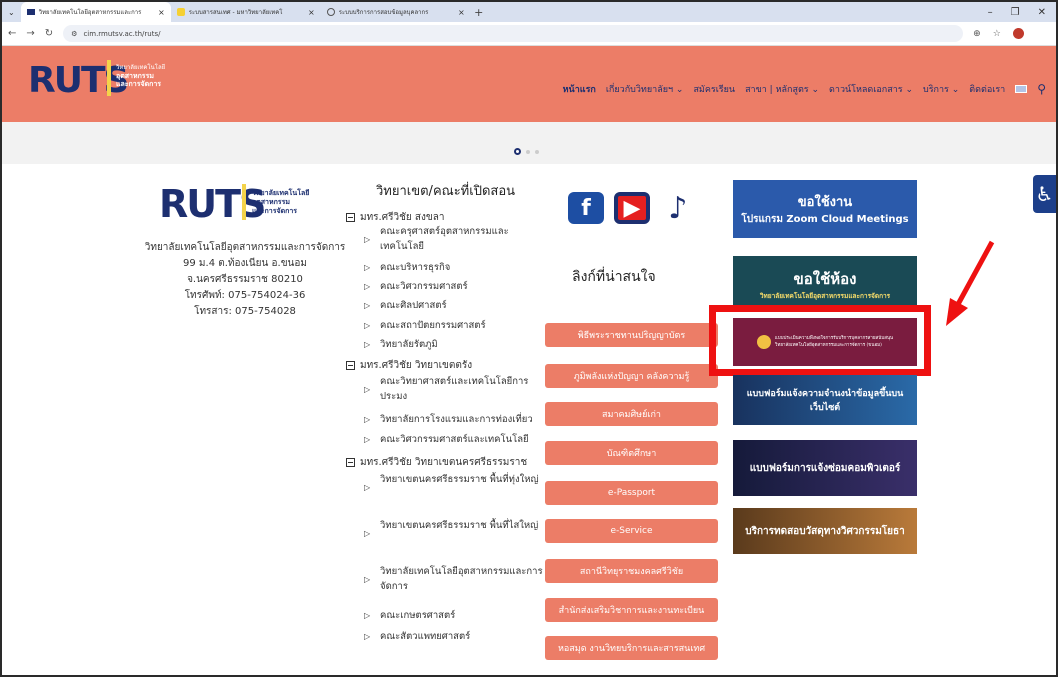 The image size is (1058, 677). What do you see at coordinates (444, 239) in the screenshot?
I see `faculty-label: คณะครุศาสตร์อุตสาหกรรมและเทคโนโลยี` at bounding box center [444, 239].